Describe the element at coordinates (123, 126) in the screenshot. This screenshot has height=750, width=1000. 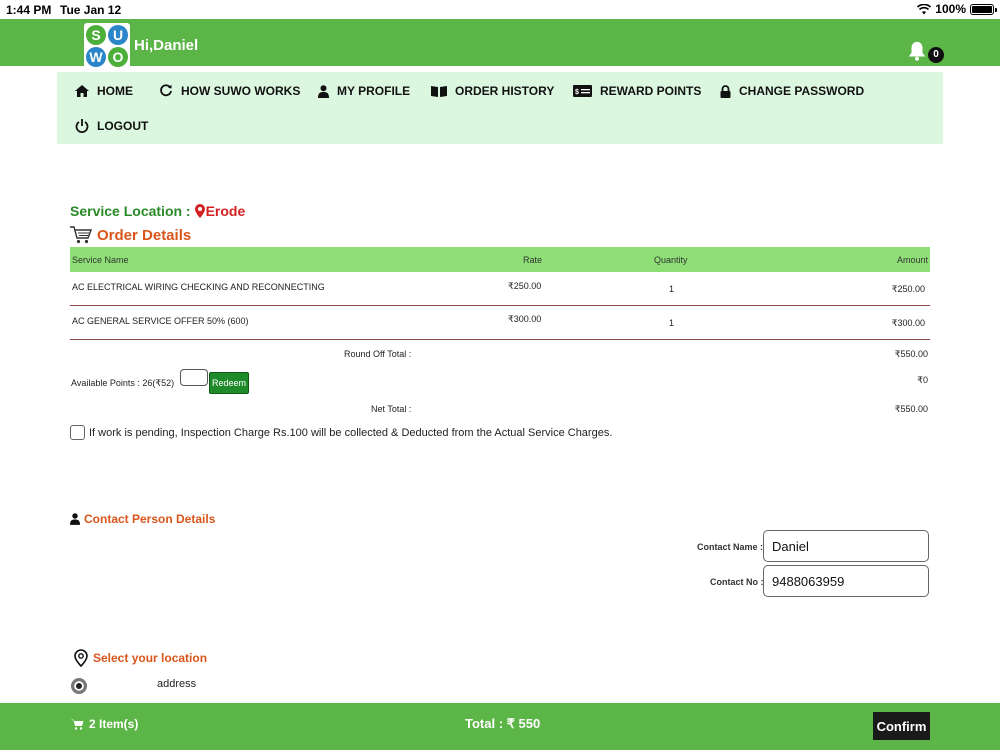
I see `nav-label-logout: LOGOUT` at that location.